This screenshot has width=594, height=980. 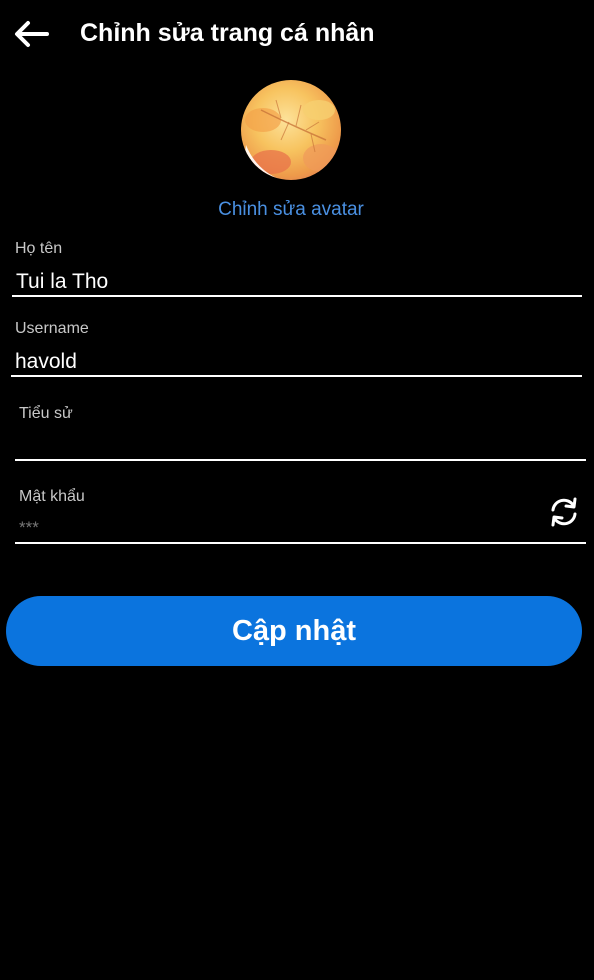 What do you see at coordinates (294, 631) in the screenshot?
I see `update-button: Cập nhật` at bounding box center [294, 631].